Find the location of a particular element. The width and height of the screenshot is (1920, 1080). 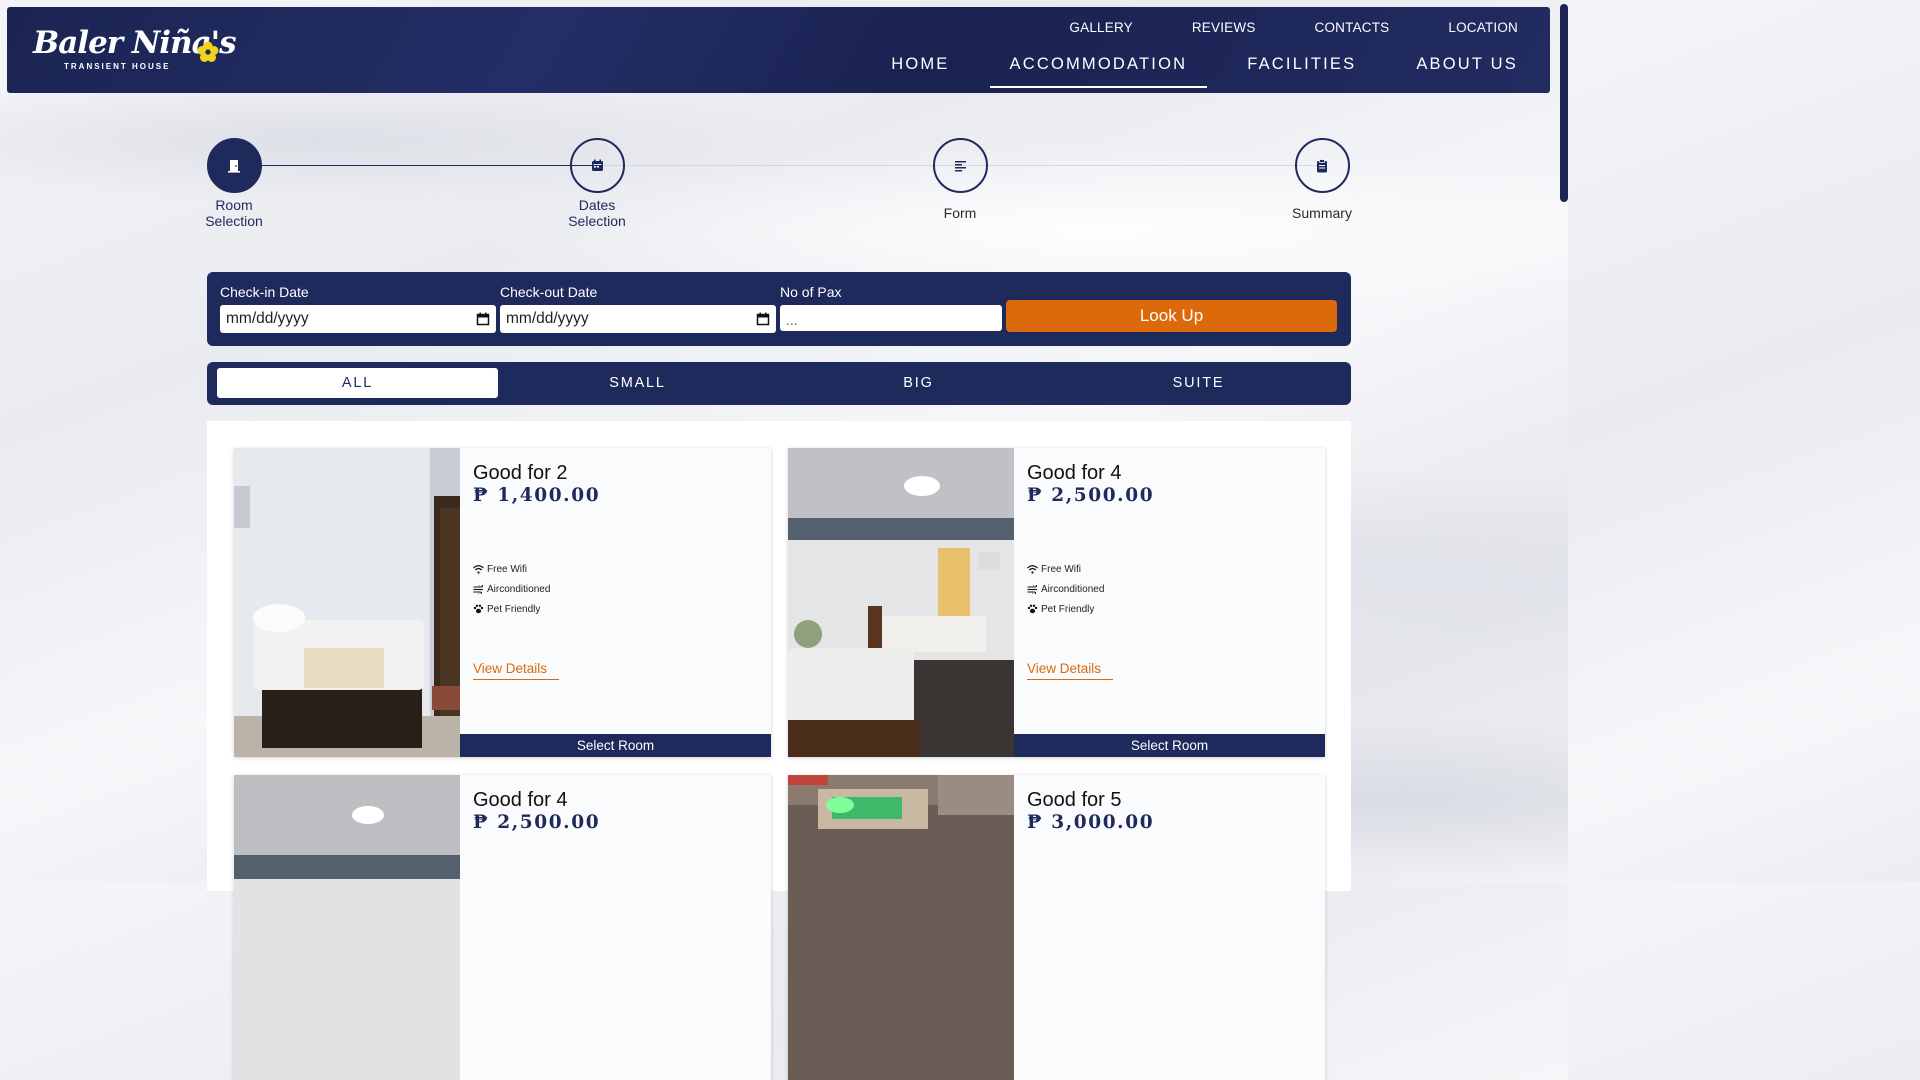

brand-tagline: TRANSIENT HOUSE is located at coordinates (117, 66).